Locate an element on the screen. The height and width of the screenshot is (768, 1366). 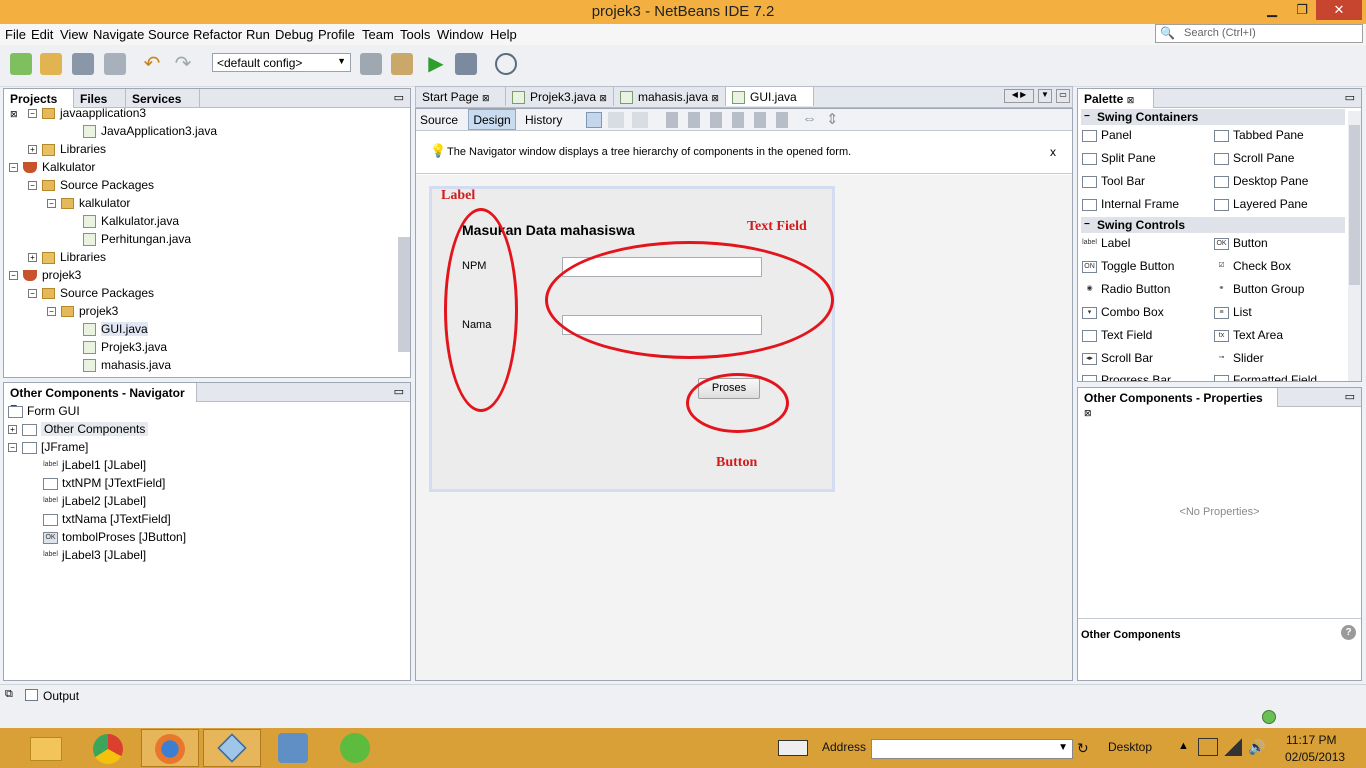
menu-file: File is located at coordinates (15, 34).